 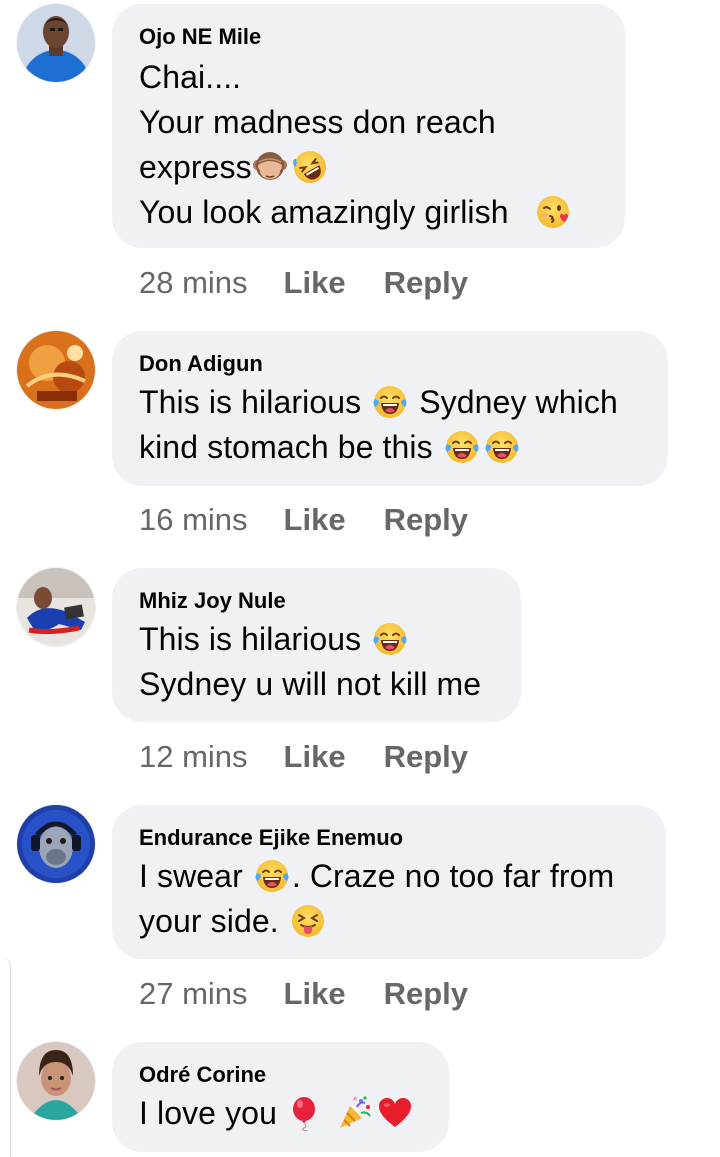 What do you see at coordinates (270, 167) in the screenshot?
I see `see-no-evil-monkey-icon` at bounding box center [270, 167].